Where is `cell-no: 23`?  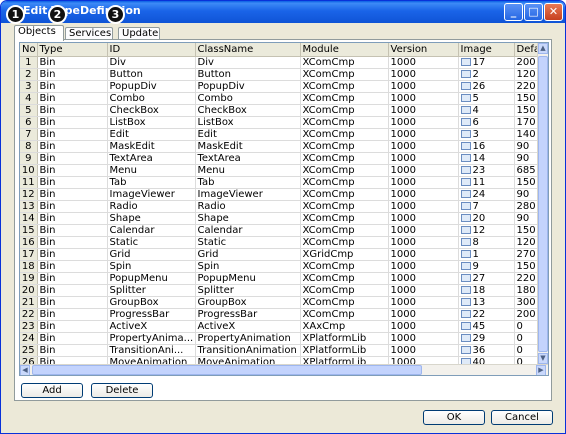
cell-no: 23 is located at coordinates (29, 326).